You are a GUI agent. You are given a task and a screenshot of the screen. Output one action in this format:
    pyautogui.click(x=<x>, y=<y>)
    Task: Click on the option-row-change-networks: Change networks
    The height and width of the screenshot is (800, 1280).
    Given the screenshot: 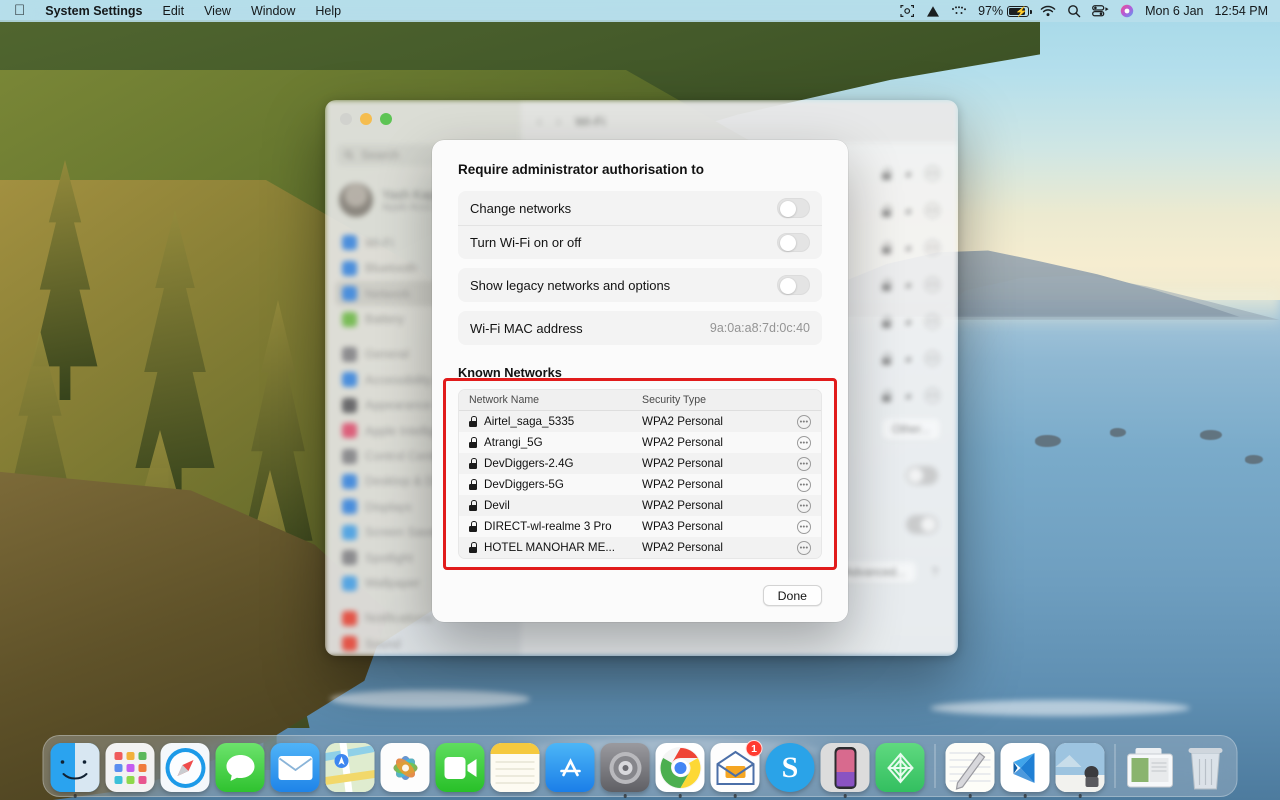 What is the action you would take?
    pyautogui.click(x=640, y=208)
    